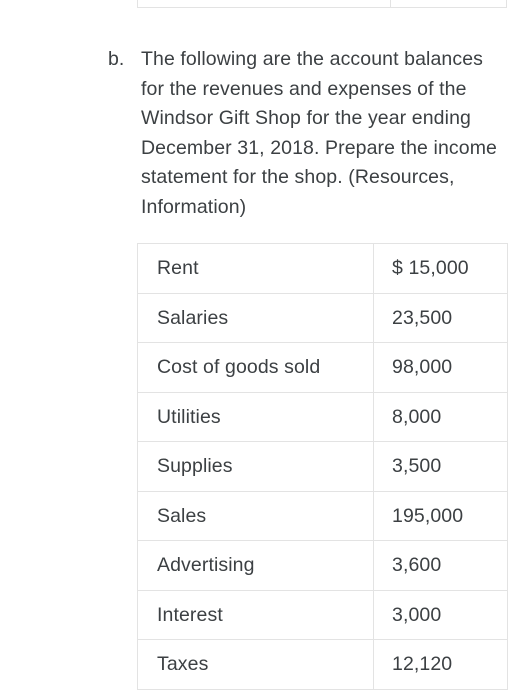 This screenshot has height=700, width=524. I want to click on table-row: Sales 195,000, so click(322, 515).